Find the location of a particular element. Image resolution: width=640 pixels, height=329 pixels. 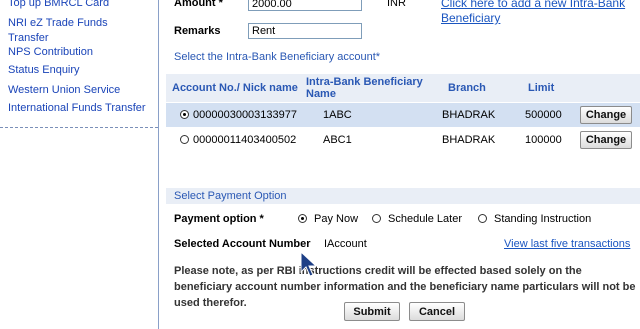

col-header-limit: Limit is located at coordinates (541, 88).